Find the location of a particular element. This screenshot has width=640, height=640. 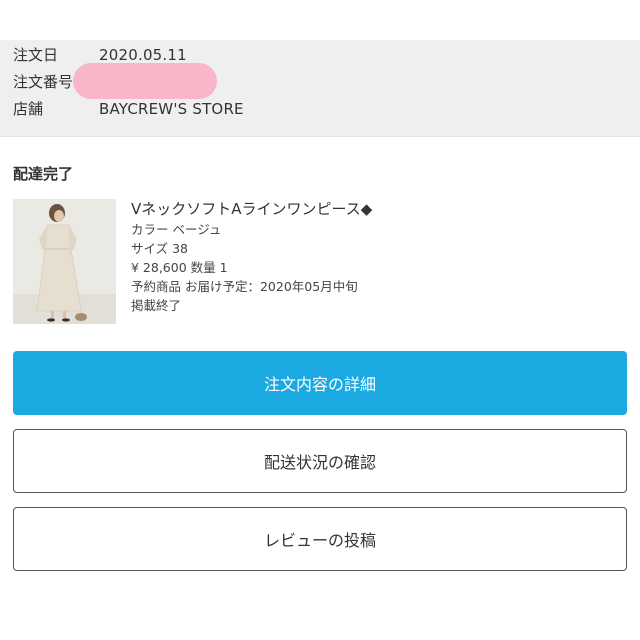

order-details-button: 注文内容の詳細 is located at coordinates (320, 383).